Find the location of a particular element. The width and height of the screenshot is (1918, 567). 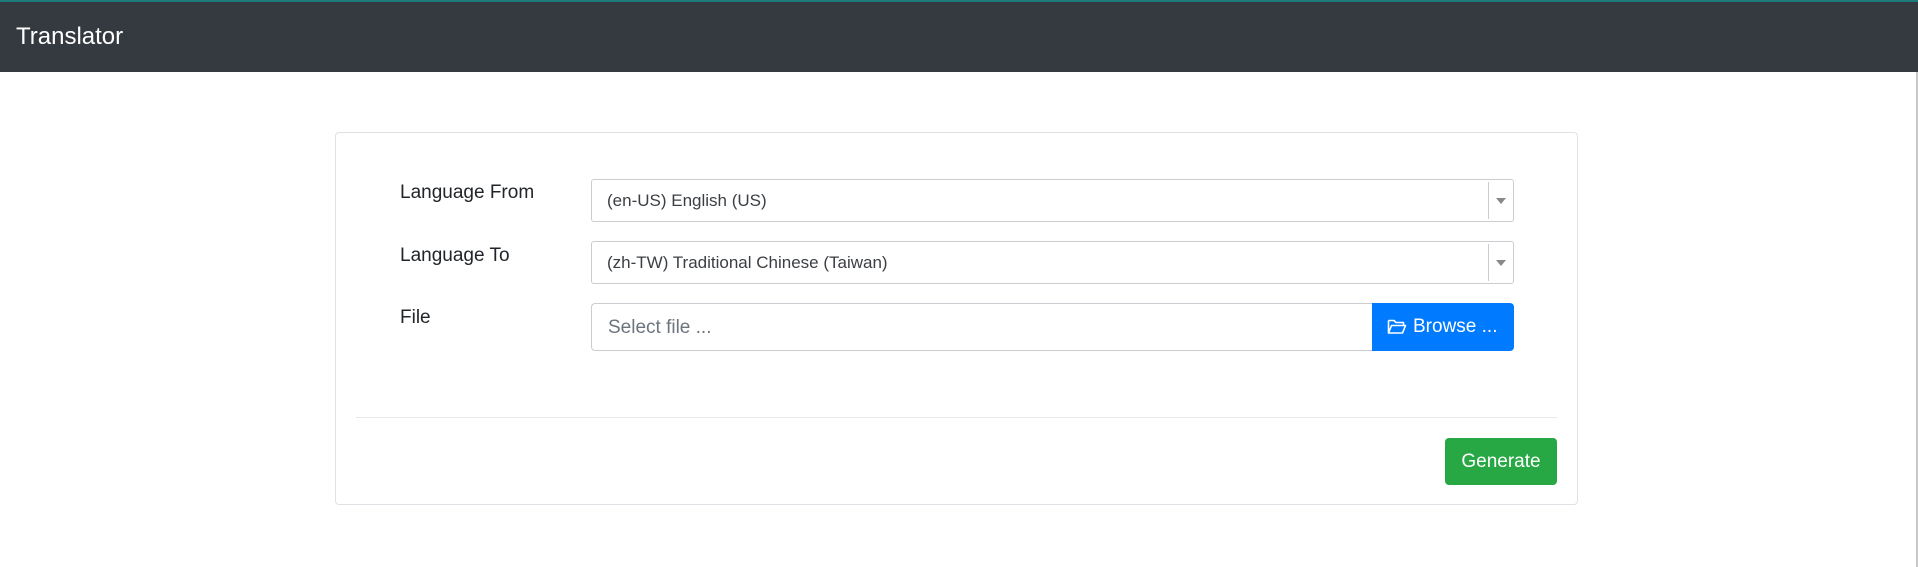

language-to-select: (zh-TW) Traditional Chinese (Taiwan) is located at coordinates (1052, 262).